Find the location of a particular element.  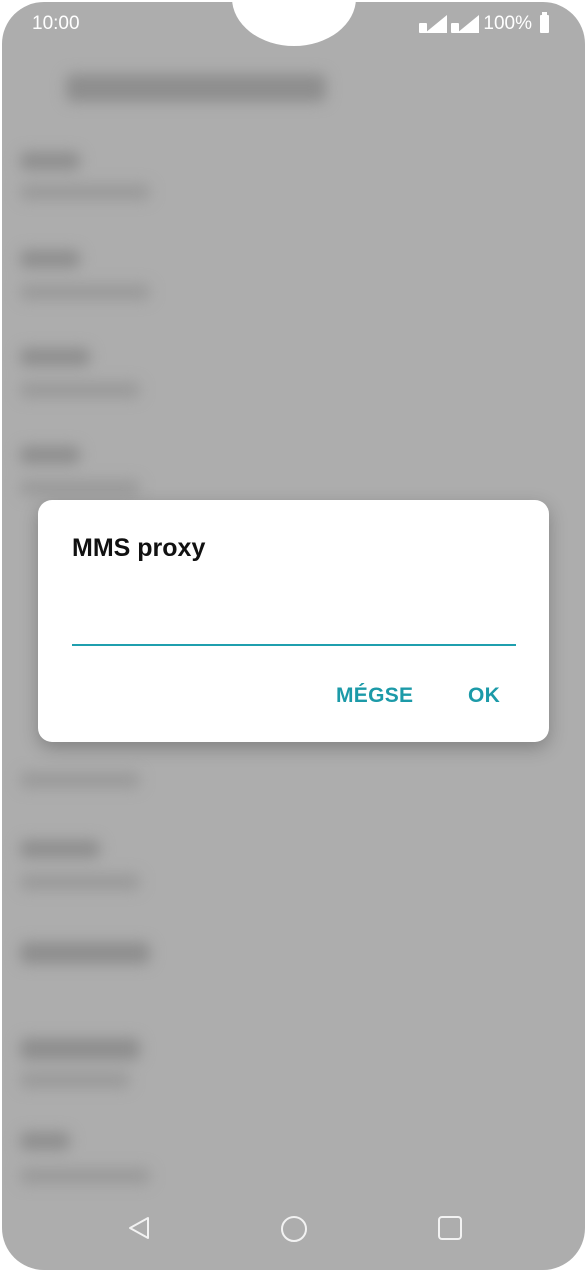

back-icon is located at coordinates (139, 1228).